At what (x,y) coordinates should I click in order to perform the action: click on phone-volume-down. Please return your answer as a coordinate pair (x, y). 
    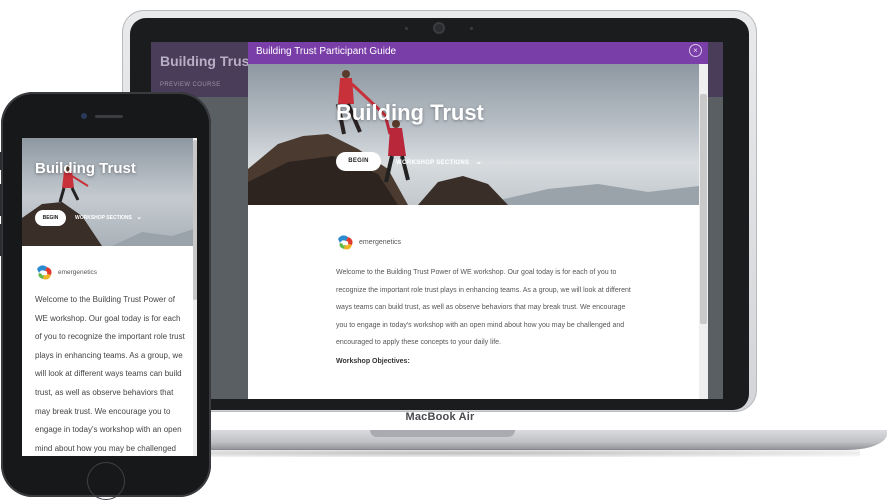
    Looking at the image, I should click on (1, 240).